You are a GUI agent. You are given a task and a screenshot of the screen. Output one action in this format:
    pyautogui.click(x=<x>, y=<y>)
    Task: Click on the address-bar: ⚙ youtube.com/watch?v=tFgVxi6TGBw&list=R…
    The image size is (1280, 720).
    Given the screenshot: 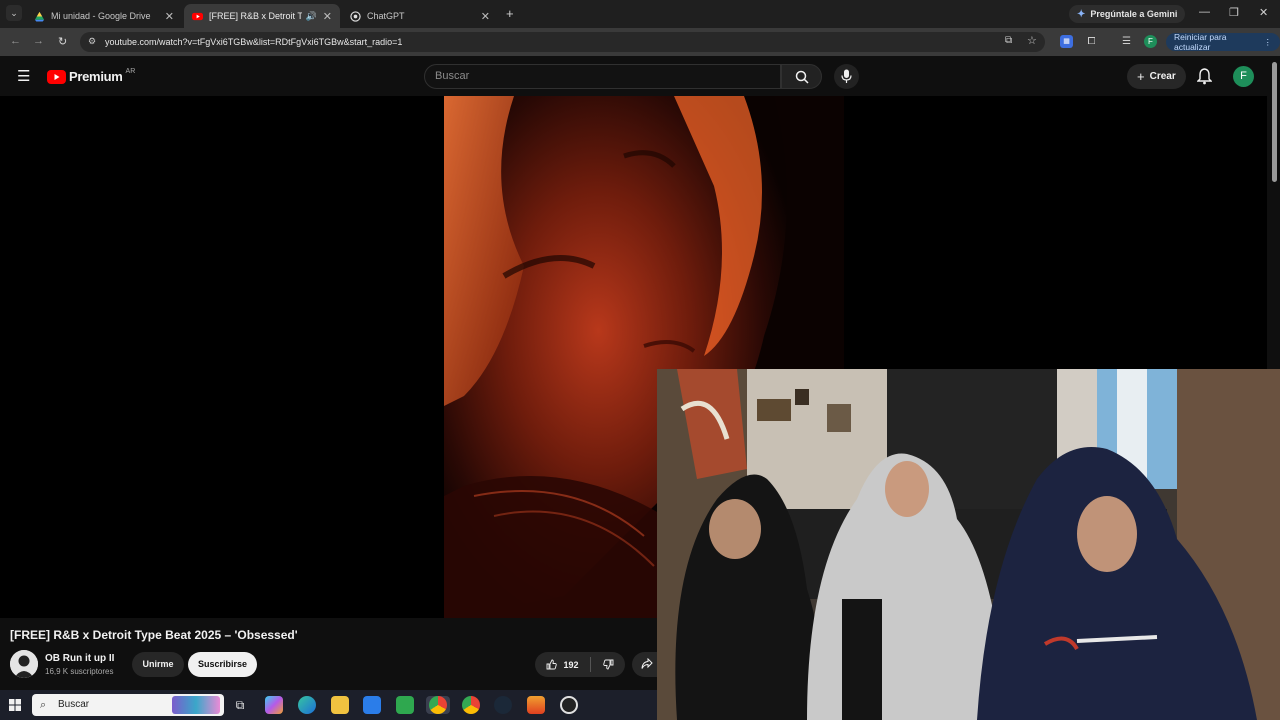 What is the action you would take?
    pyautogui.click(x=562, y=42)
    